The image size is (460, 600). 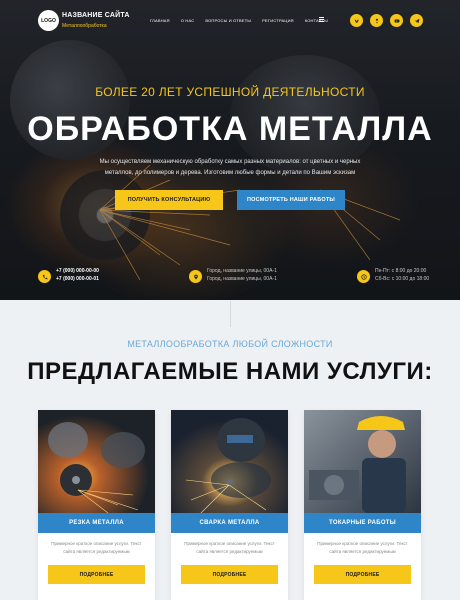 What do you see at coordinates (96, 523) in the screenshot?
I see `service-title-cutting: РЕЗКА МЕТАЛЛА` at bounding box center [96, 523].